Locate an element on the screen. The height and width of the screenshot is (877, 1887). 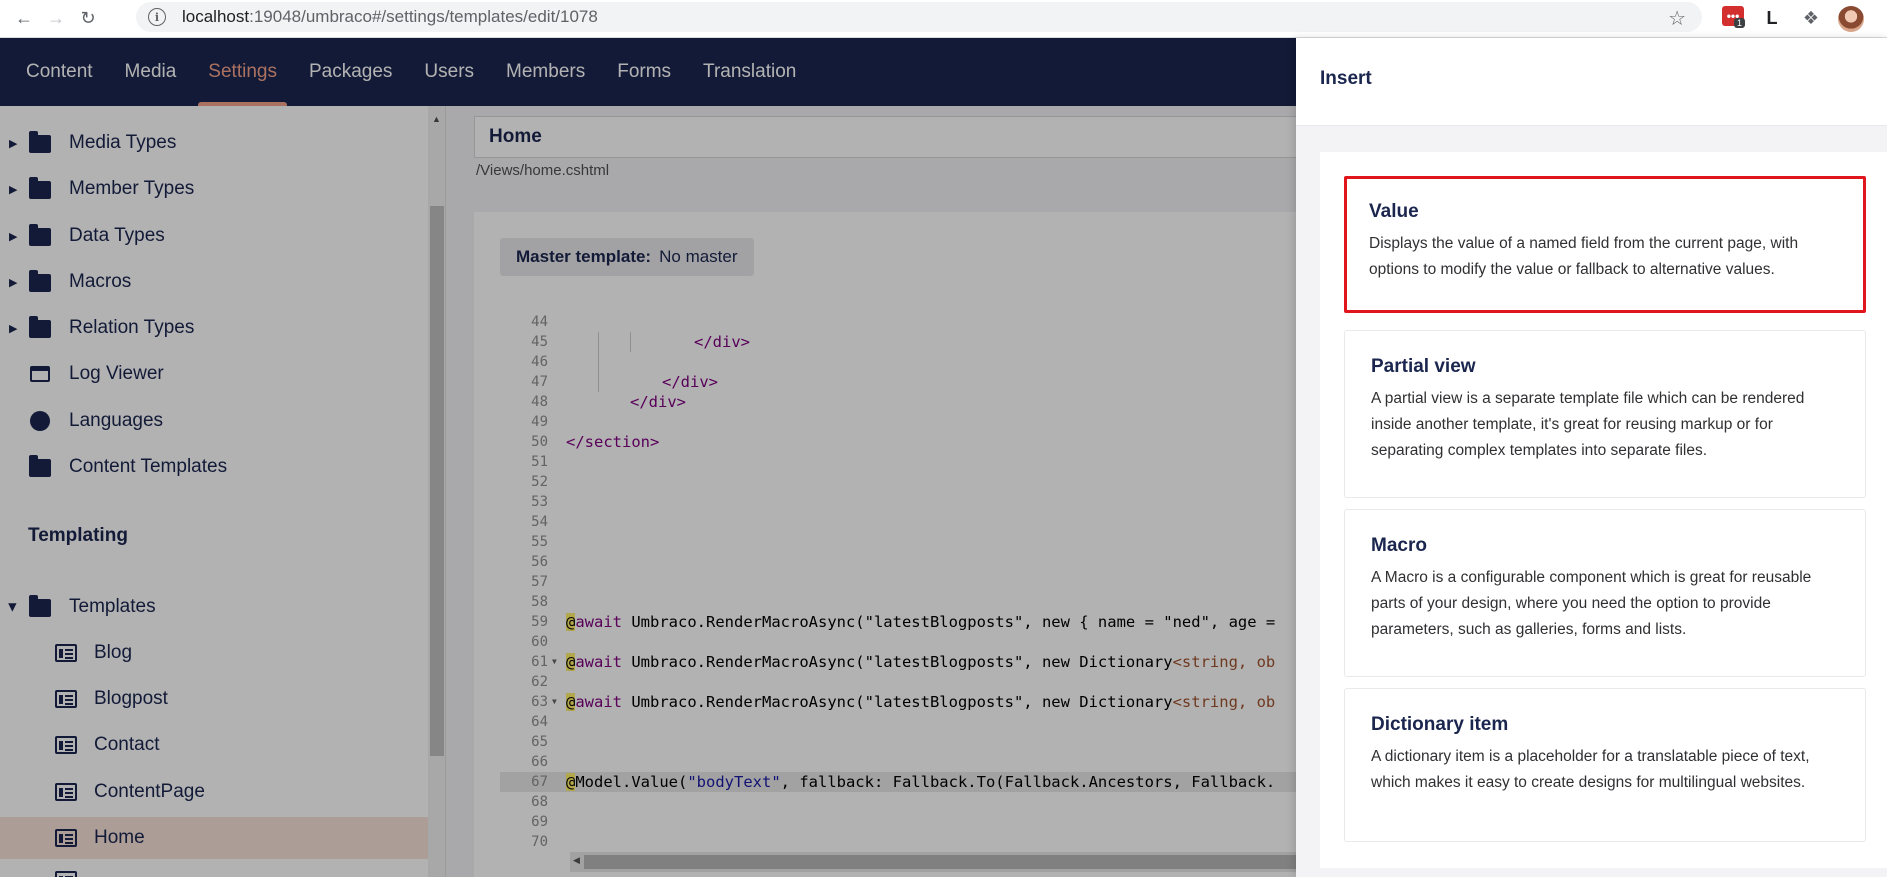
insert-dialog-title: Insert is located at coordinates (1346, 78).